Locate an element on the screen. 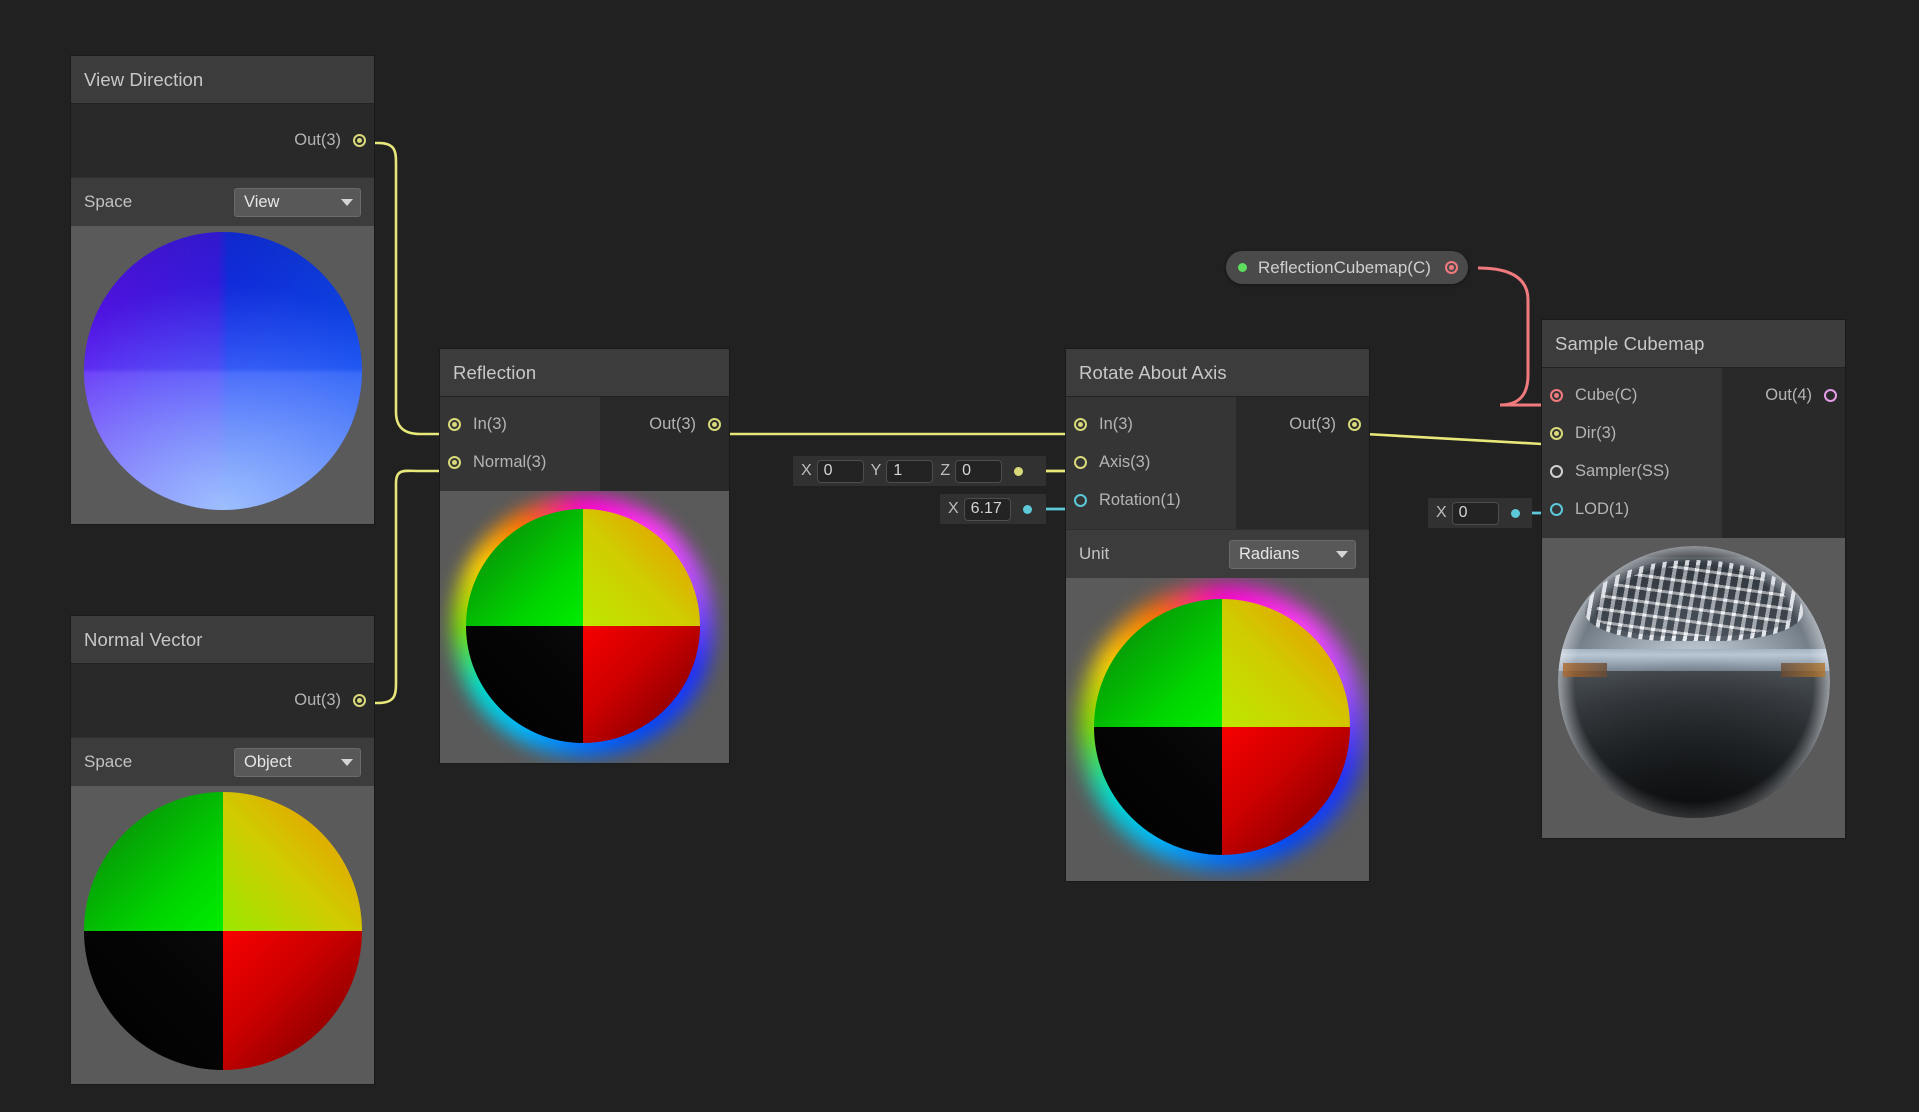 The width and height of the screenshot is (1919, 1112). axis-vector-input: X 0 Y 1 Z 0 is located at coordinates (919, 471).